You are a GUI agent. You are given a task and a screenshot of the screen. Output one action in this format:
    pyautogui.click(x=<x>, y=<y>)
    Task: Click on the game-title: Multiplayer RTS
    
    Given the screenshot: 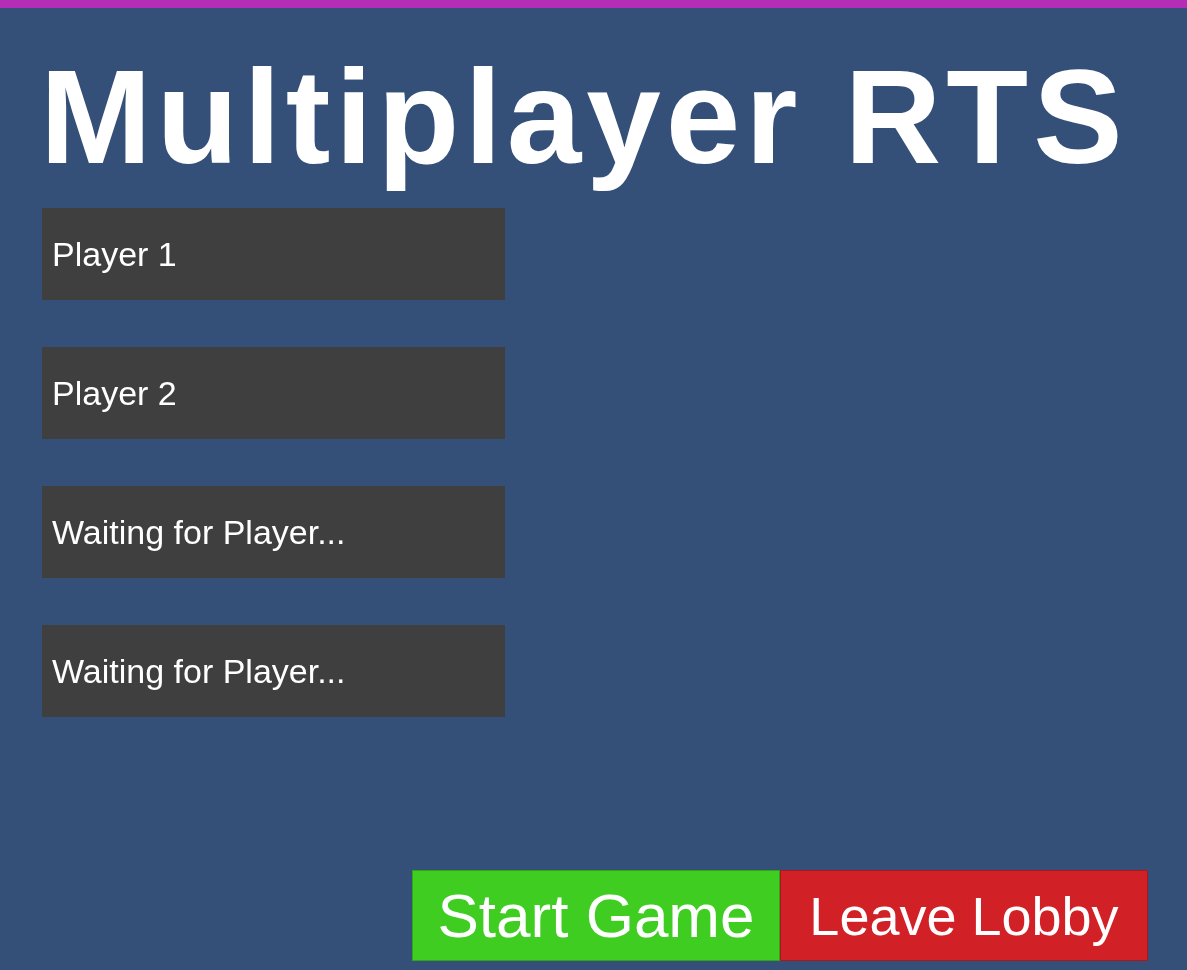 What is the action you would take?
    pyautogui.click(x=584, y=117)
    